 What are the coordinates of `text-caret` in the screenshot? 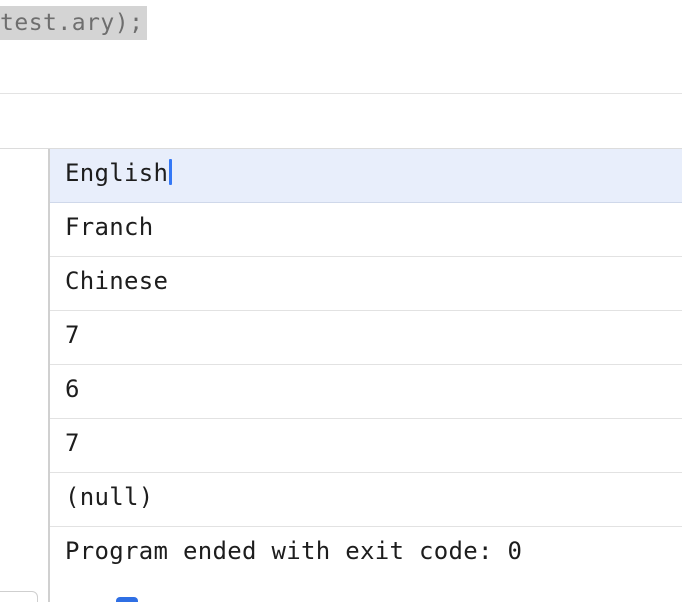 It's located at (171, 172).